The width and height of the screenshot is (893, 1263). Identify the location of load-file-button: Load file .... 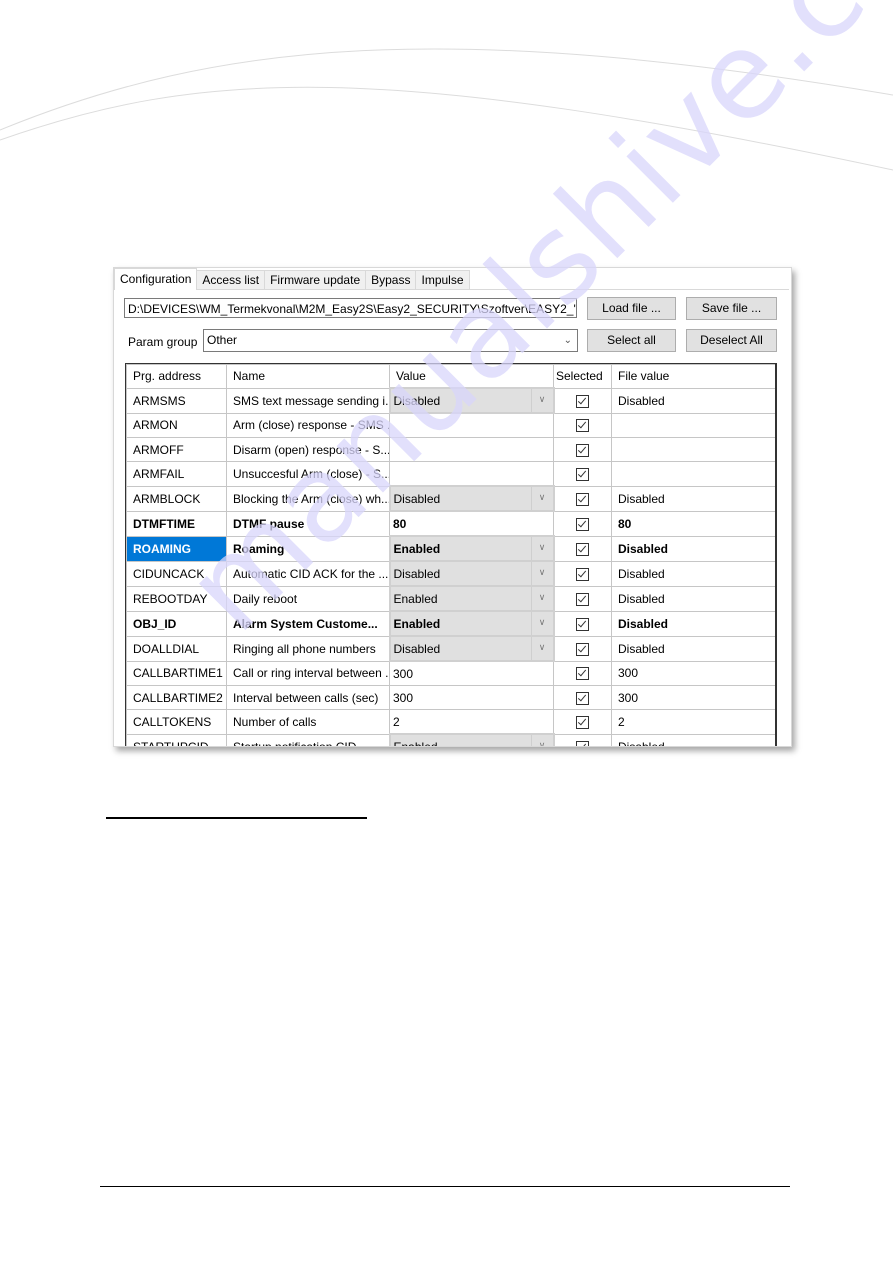
(631, 308).